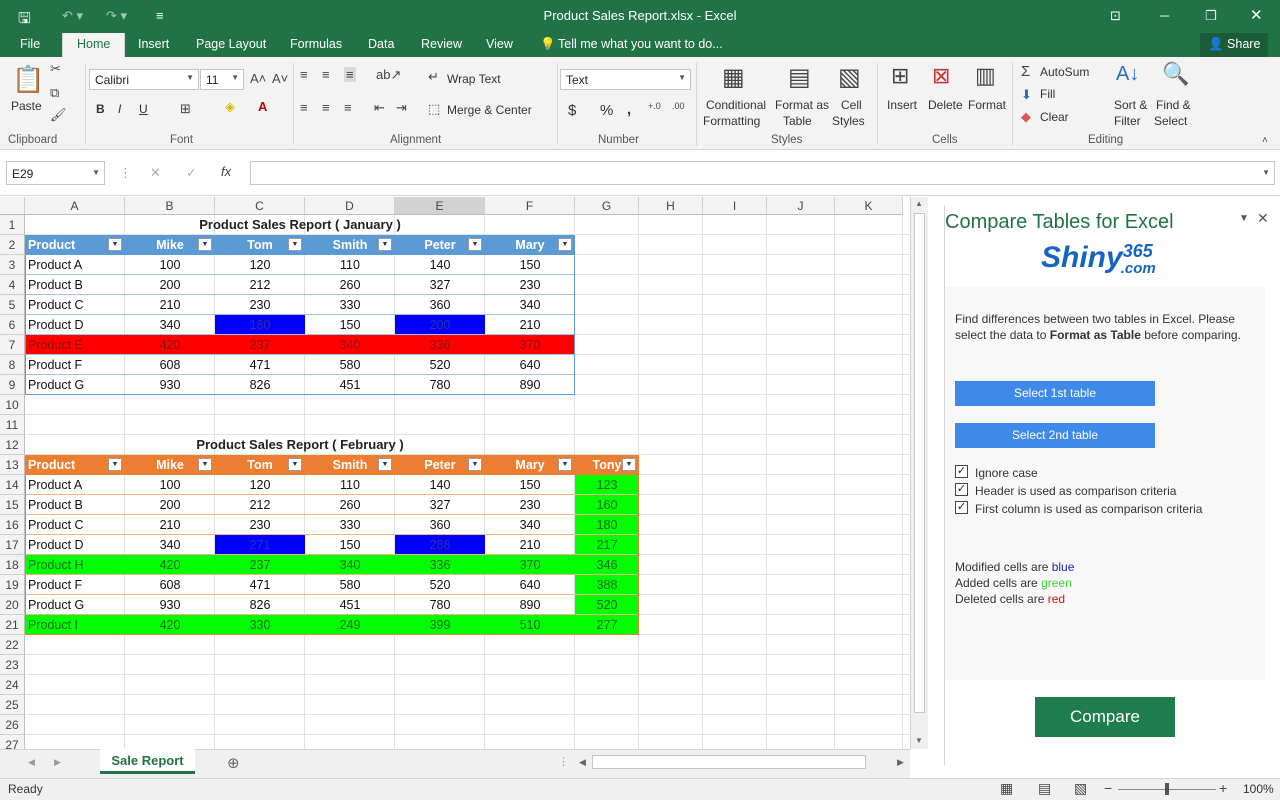 Image resolution: width=1280 pixels, height=800 pixels. What do you see at coordinates (75, 465) in the screenshot?
I see `table-header-cell: Product ▼` at bounding box center [75, 465].